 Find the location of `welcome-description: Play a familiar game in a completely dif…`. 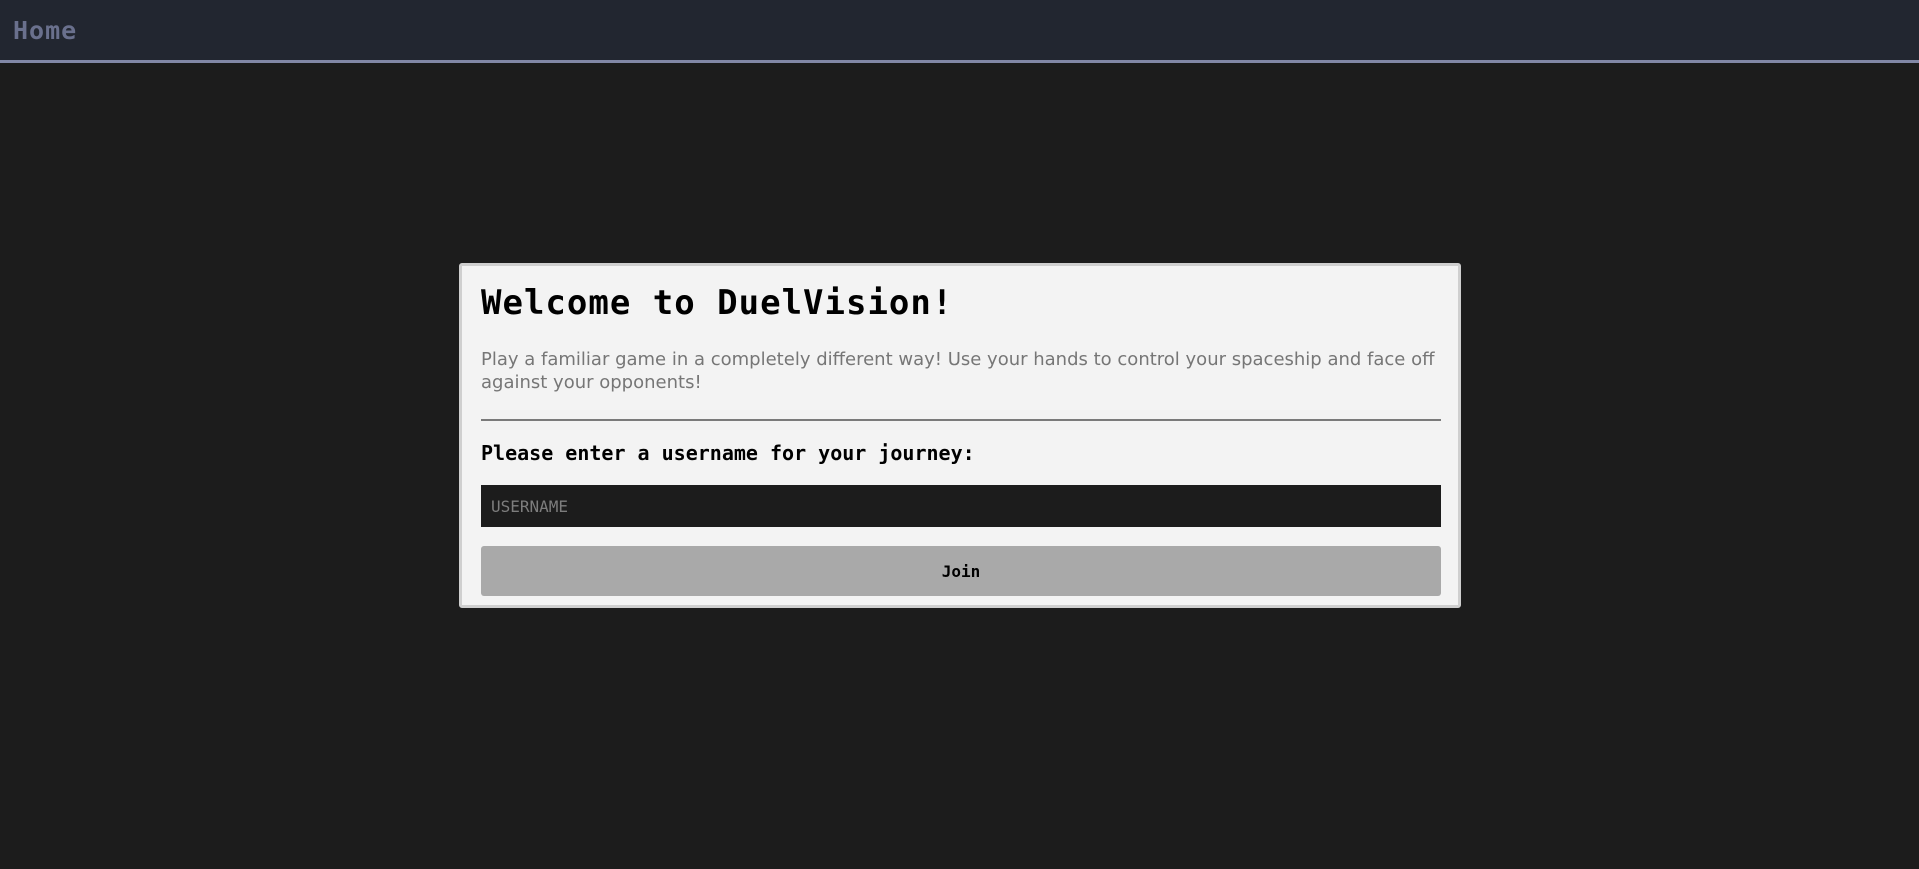

welcome-description: Play a familiar game in a completely dif… is located at coordinates (958, 371).